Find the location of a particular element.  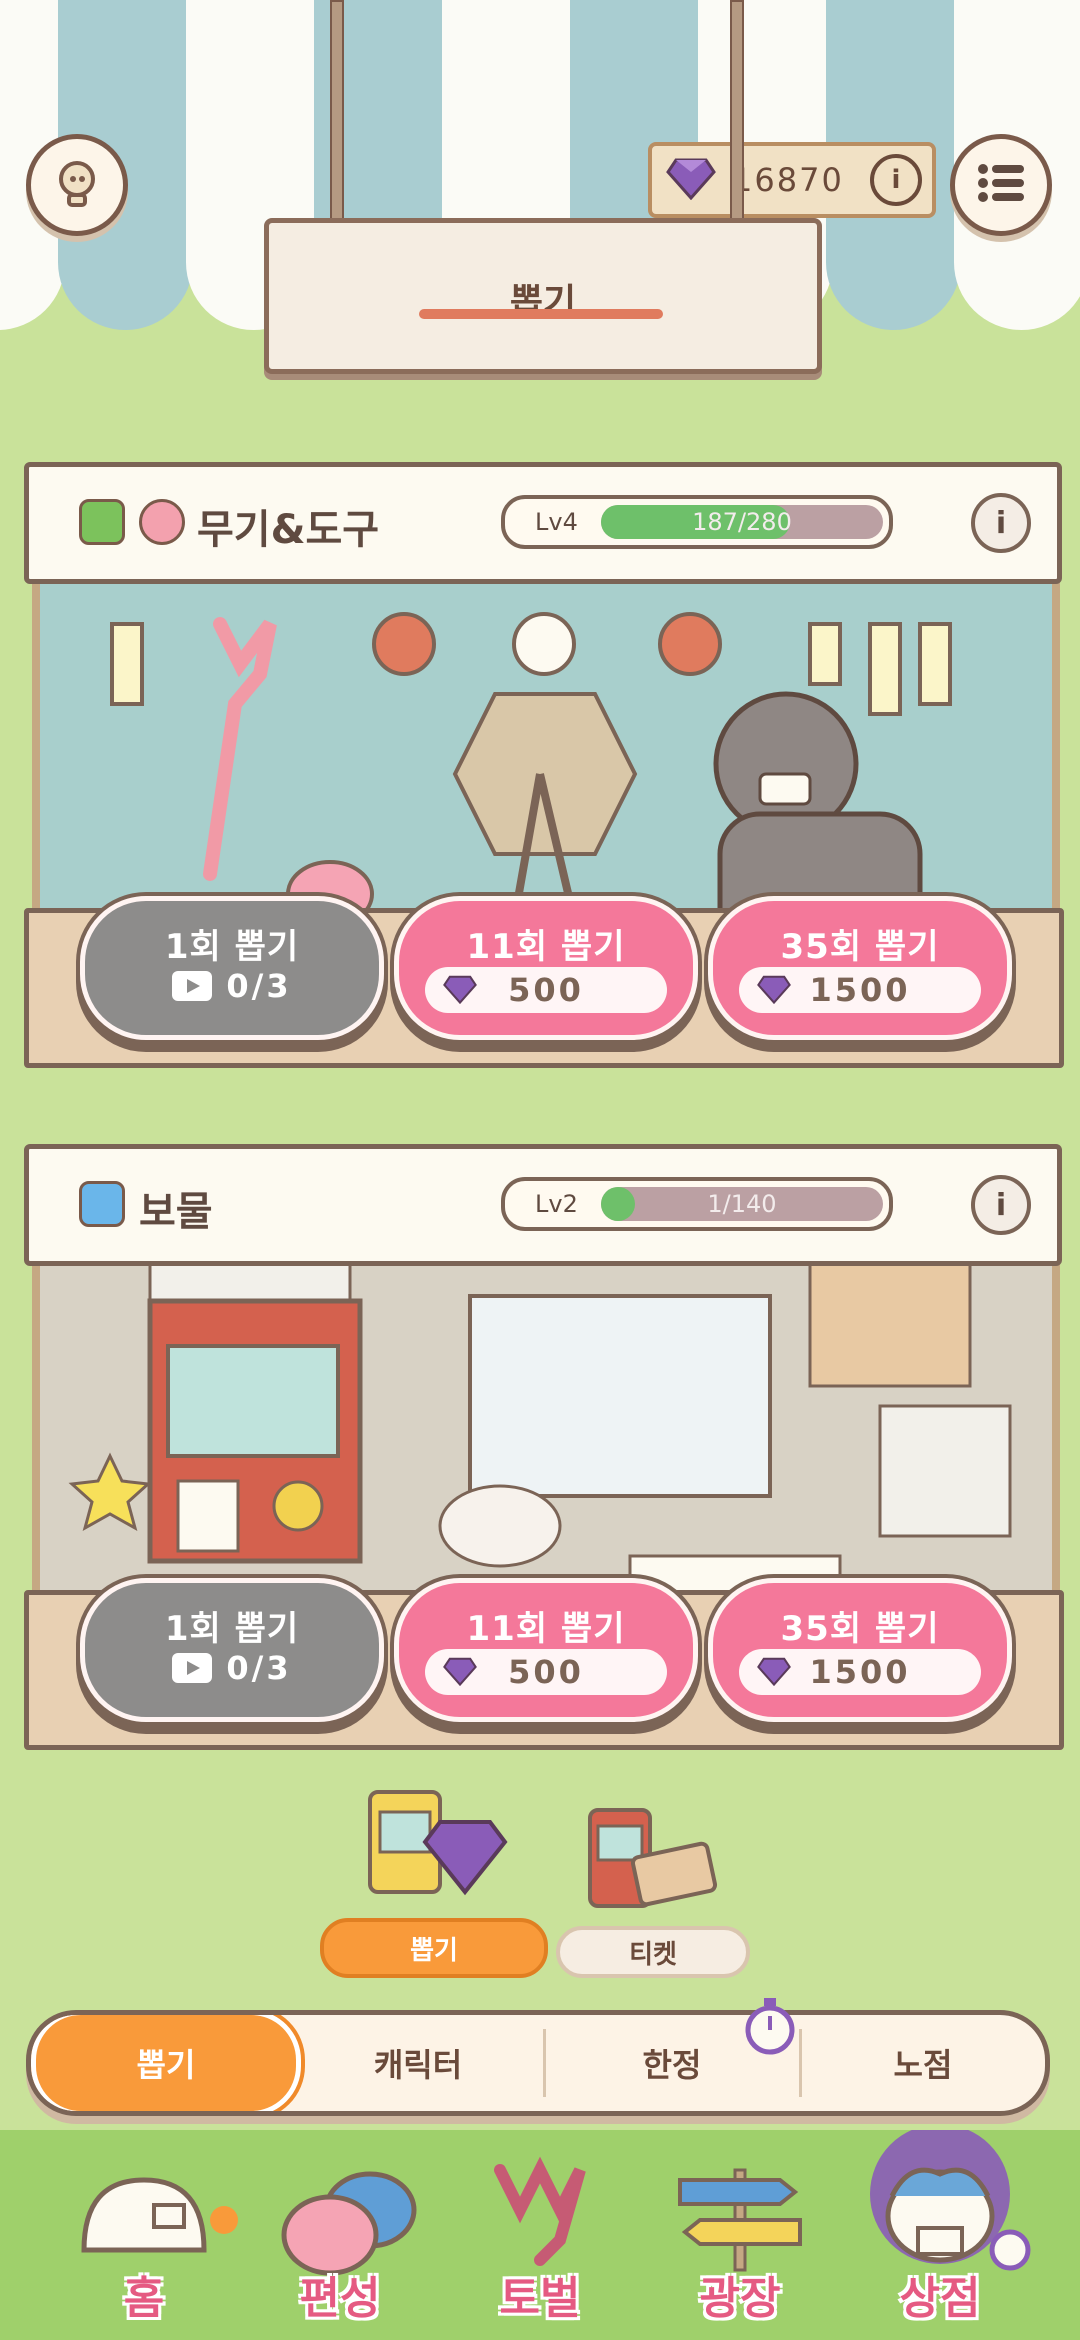

sign-rope-right is located at coordinates (737, 115).